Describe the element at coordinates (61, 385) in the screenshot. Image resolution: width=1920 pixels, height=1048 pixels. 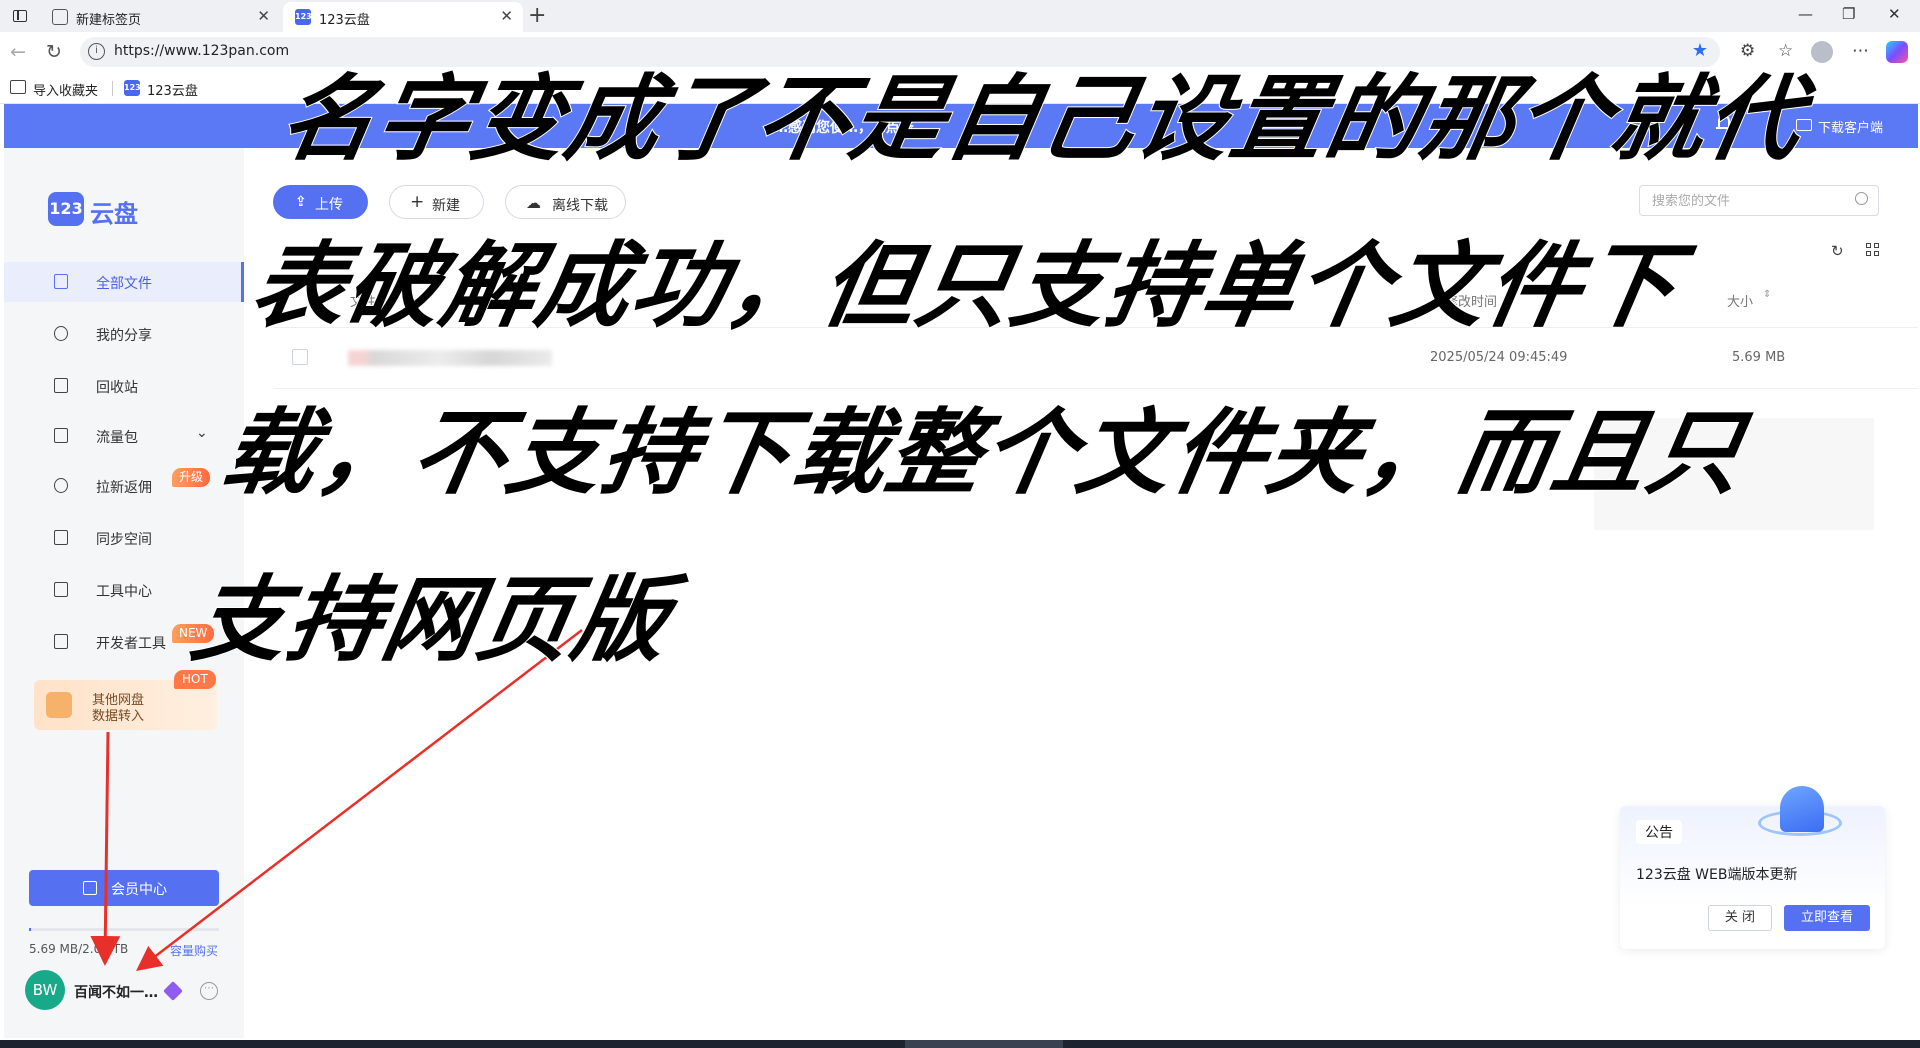
I see `trash-icon` at that location.